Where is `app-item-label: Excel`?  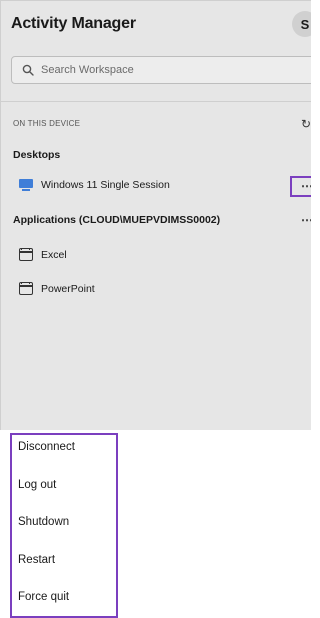 app-item-label: Excel is located at coordinates (54, 254).